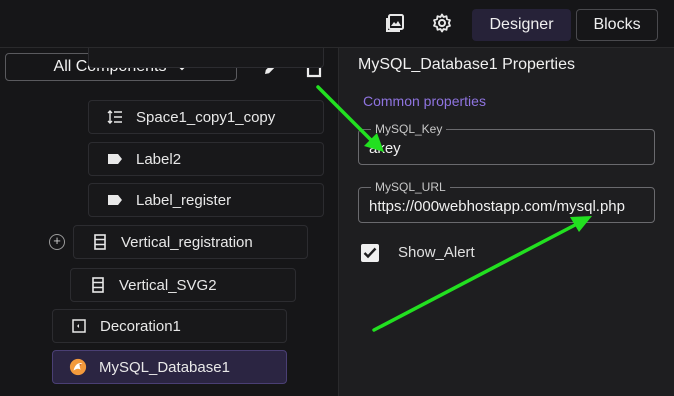 This screenshot has width=674, height=396. Describe the element at coordinates (370, 253) in the screenshot. I see `show-alert-checkbox` at that location.